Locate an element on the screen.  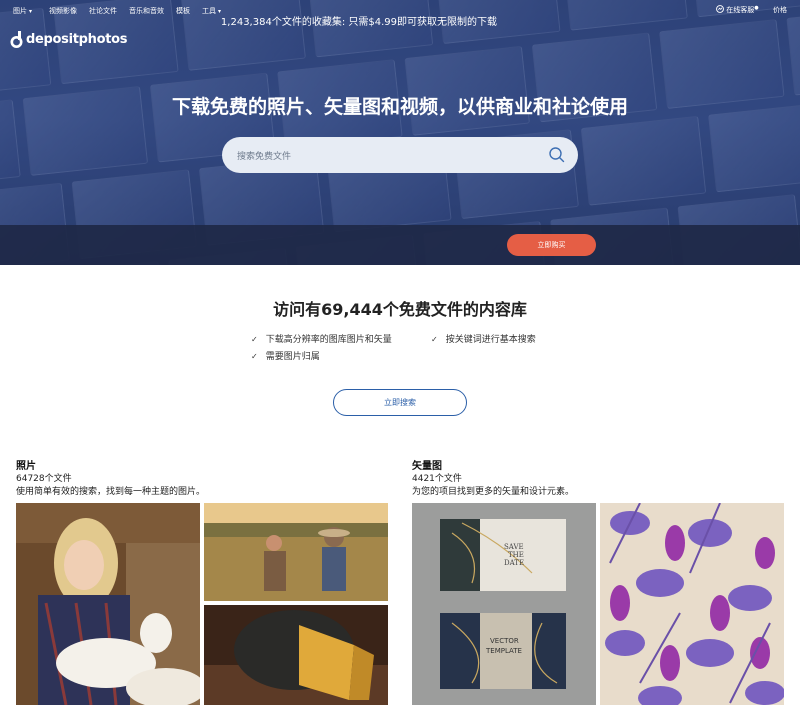
vector-thumbnail-iris-pattern is located at coordinates (692, 604).